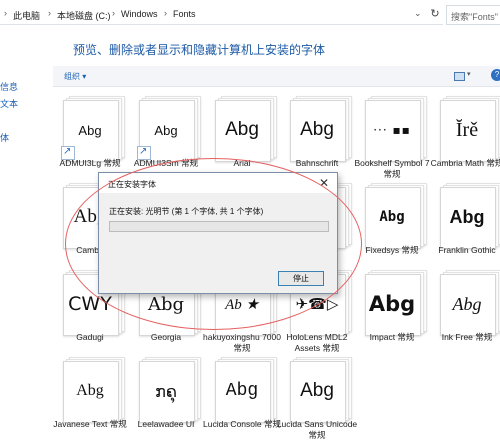  Describe the element at coordinates (242, 424) in the screenshot. I see `font-label: Lucida Console 常规` at that location.